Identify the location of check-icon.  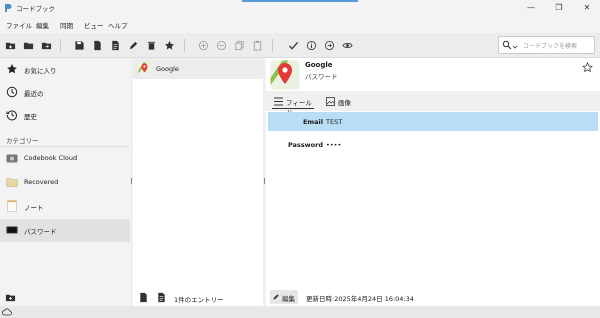
(293, 45).